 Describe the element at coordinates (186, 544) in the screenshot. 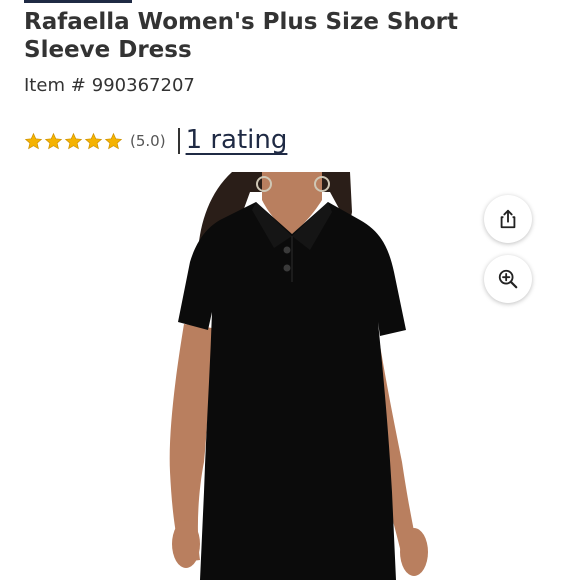

I see `hand-left` at that location.